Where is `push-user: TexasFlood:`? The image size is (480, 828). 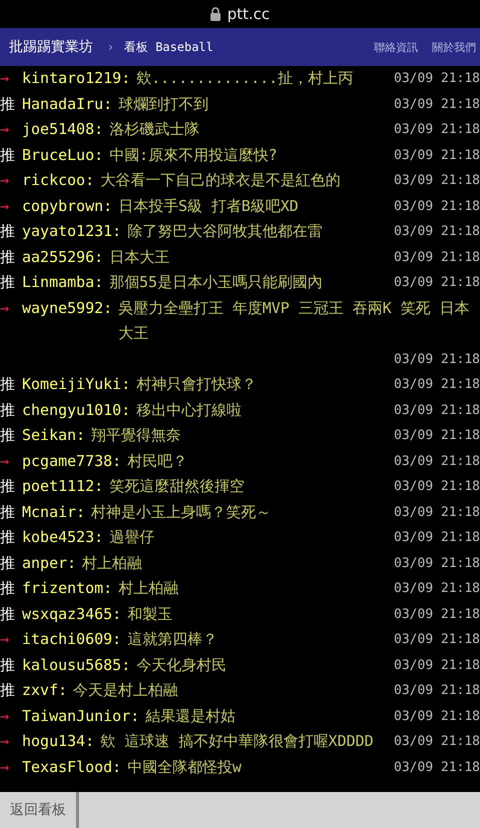 push-user: TexasFlood: is located at coordinates (72, 767).